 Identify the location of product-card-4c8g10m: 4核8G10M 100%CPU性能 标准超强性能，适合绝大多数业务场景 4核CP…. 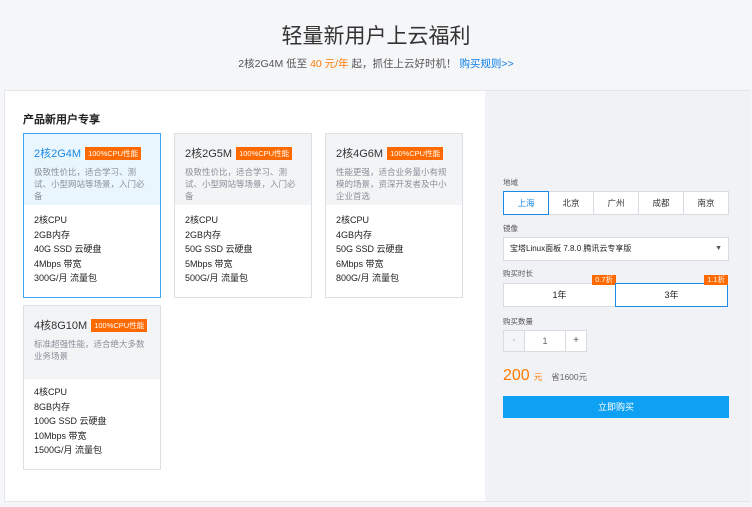
(92, 387).